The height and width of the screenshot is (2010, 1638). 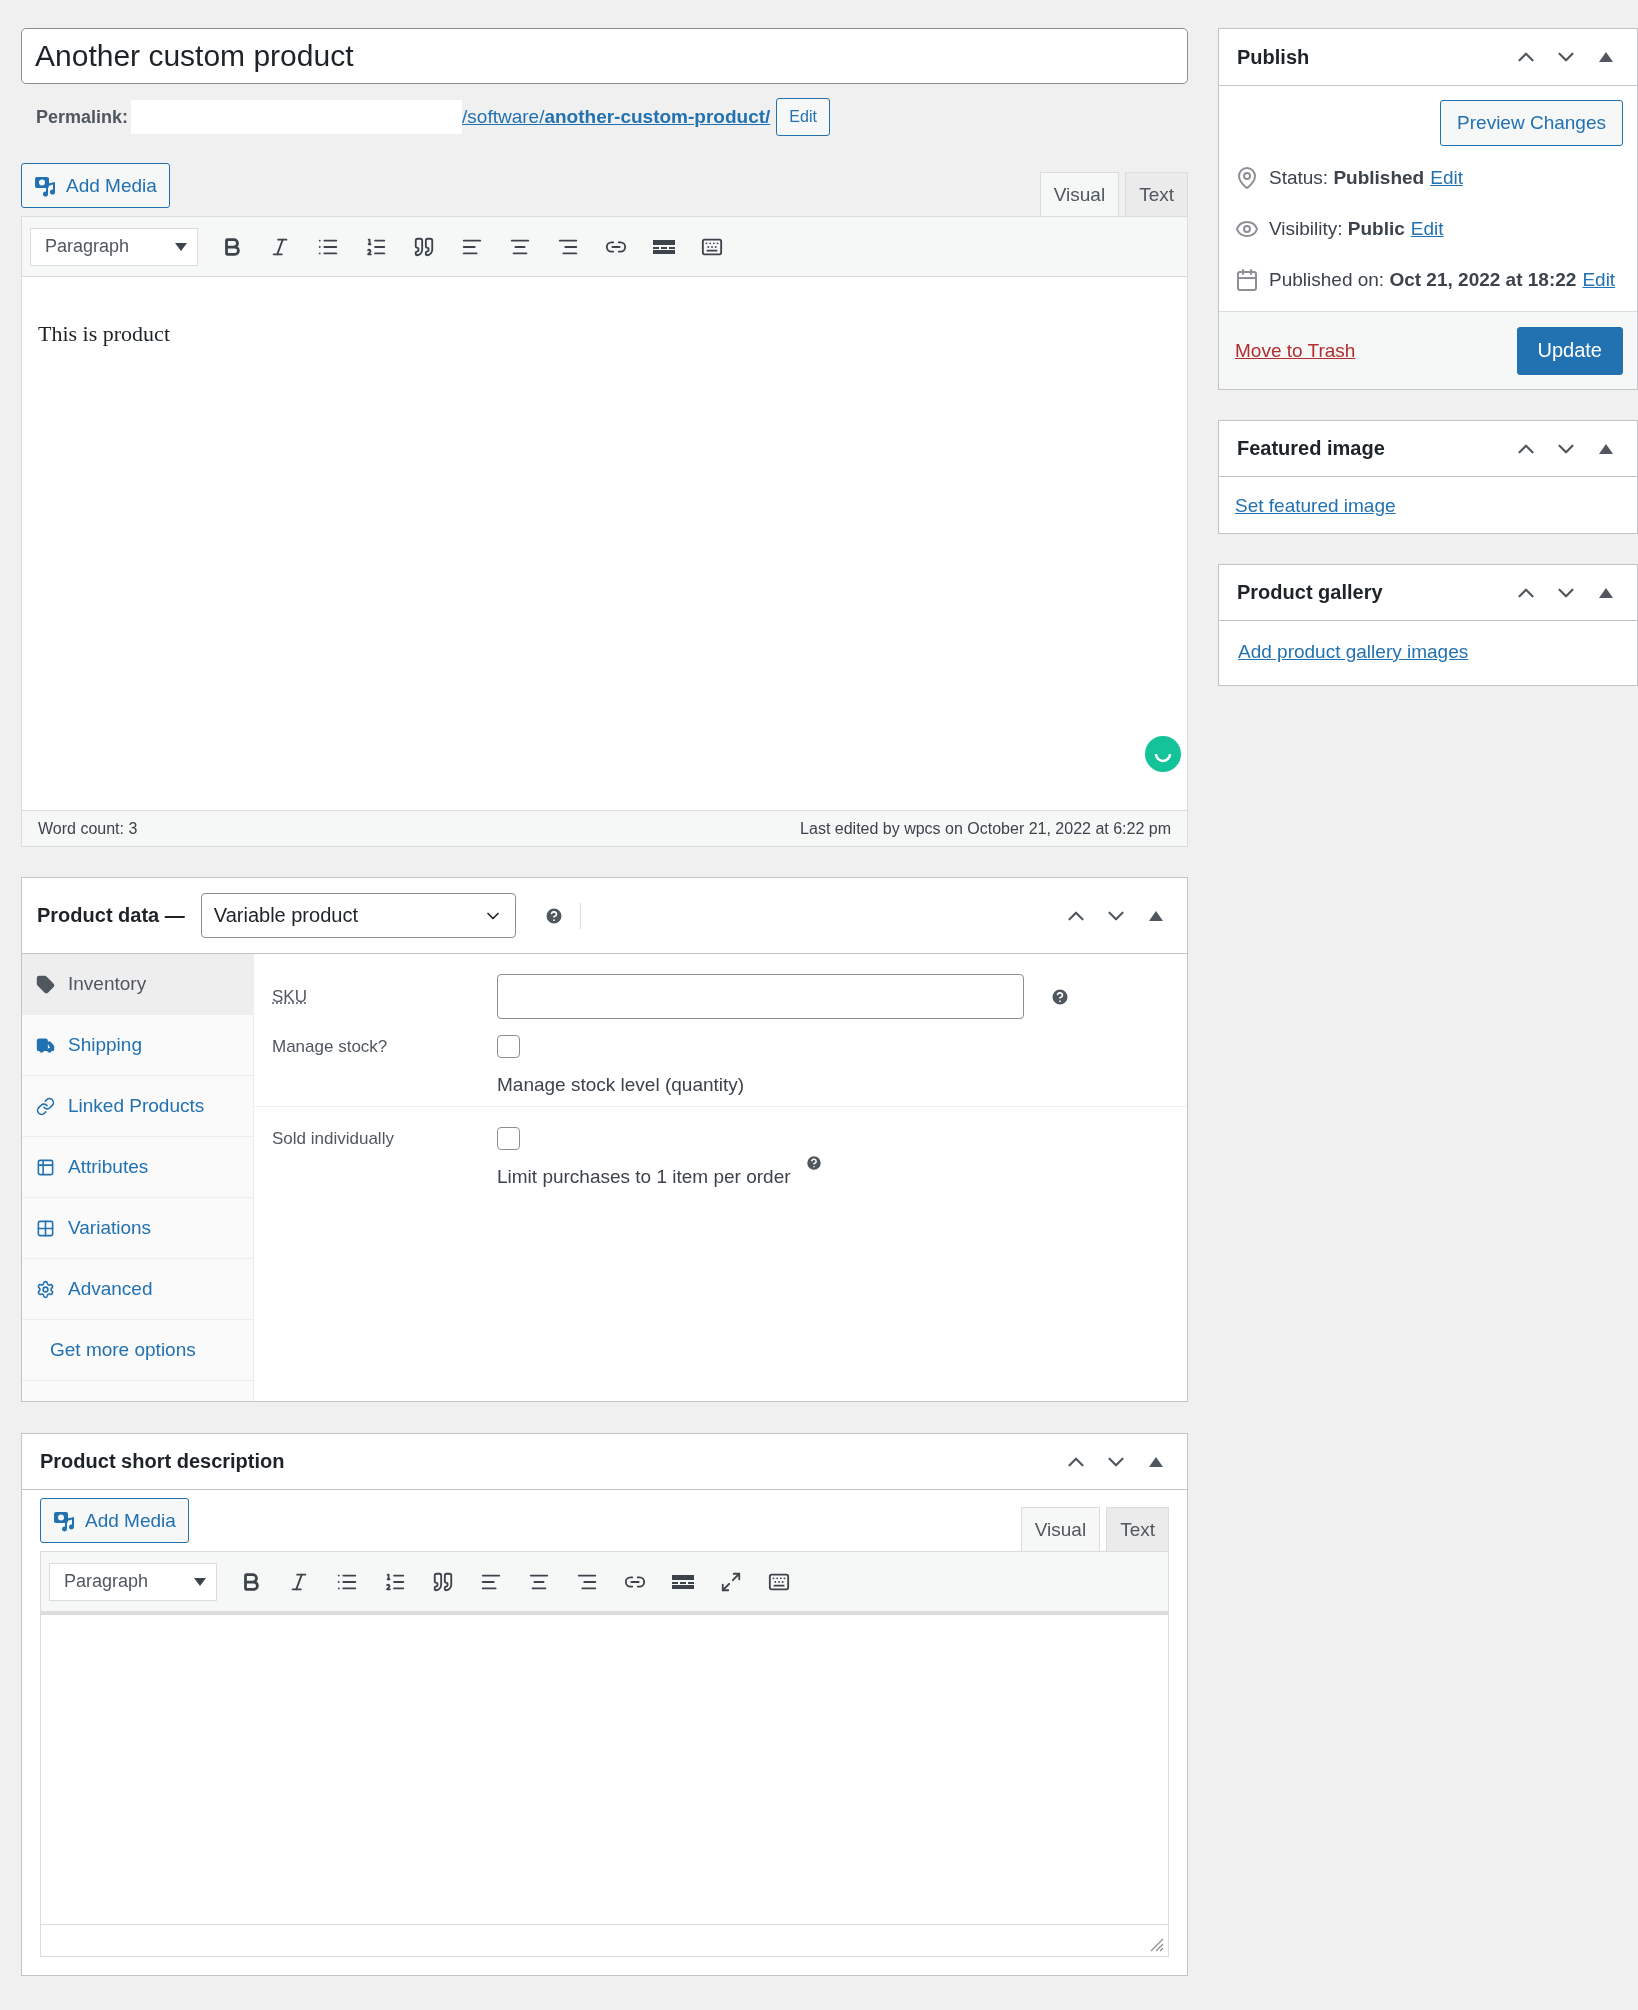 What do you see at coordinates (1366, 177) in the screenshot?
I see `publish-info: Status: Published Edit` at bounding box center [1366, 177].